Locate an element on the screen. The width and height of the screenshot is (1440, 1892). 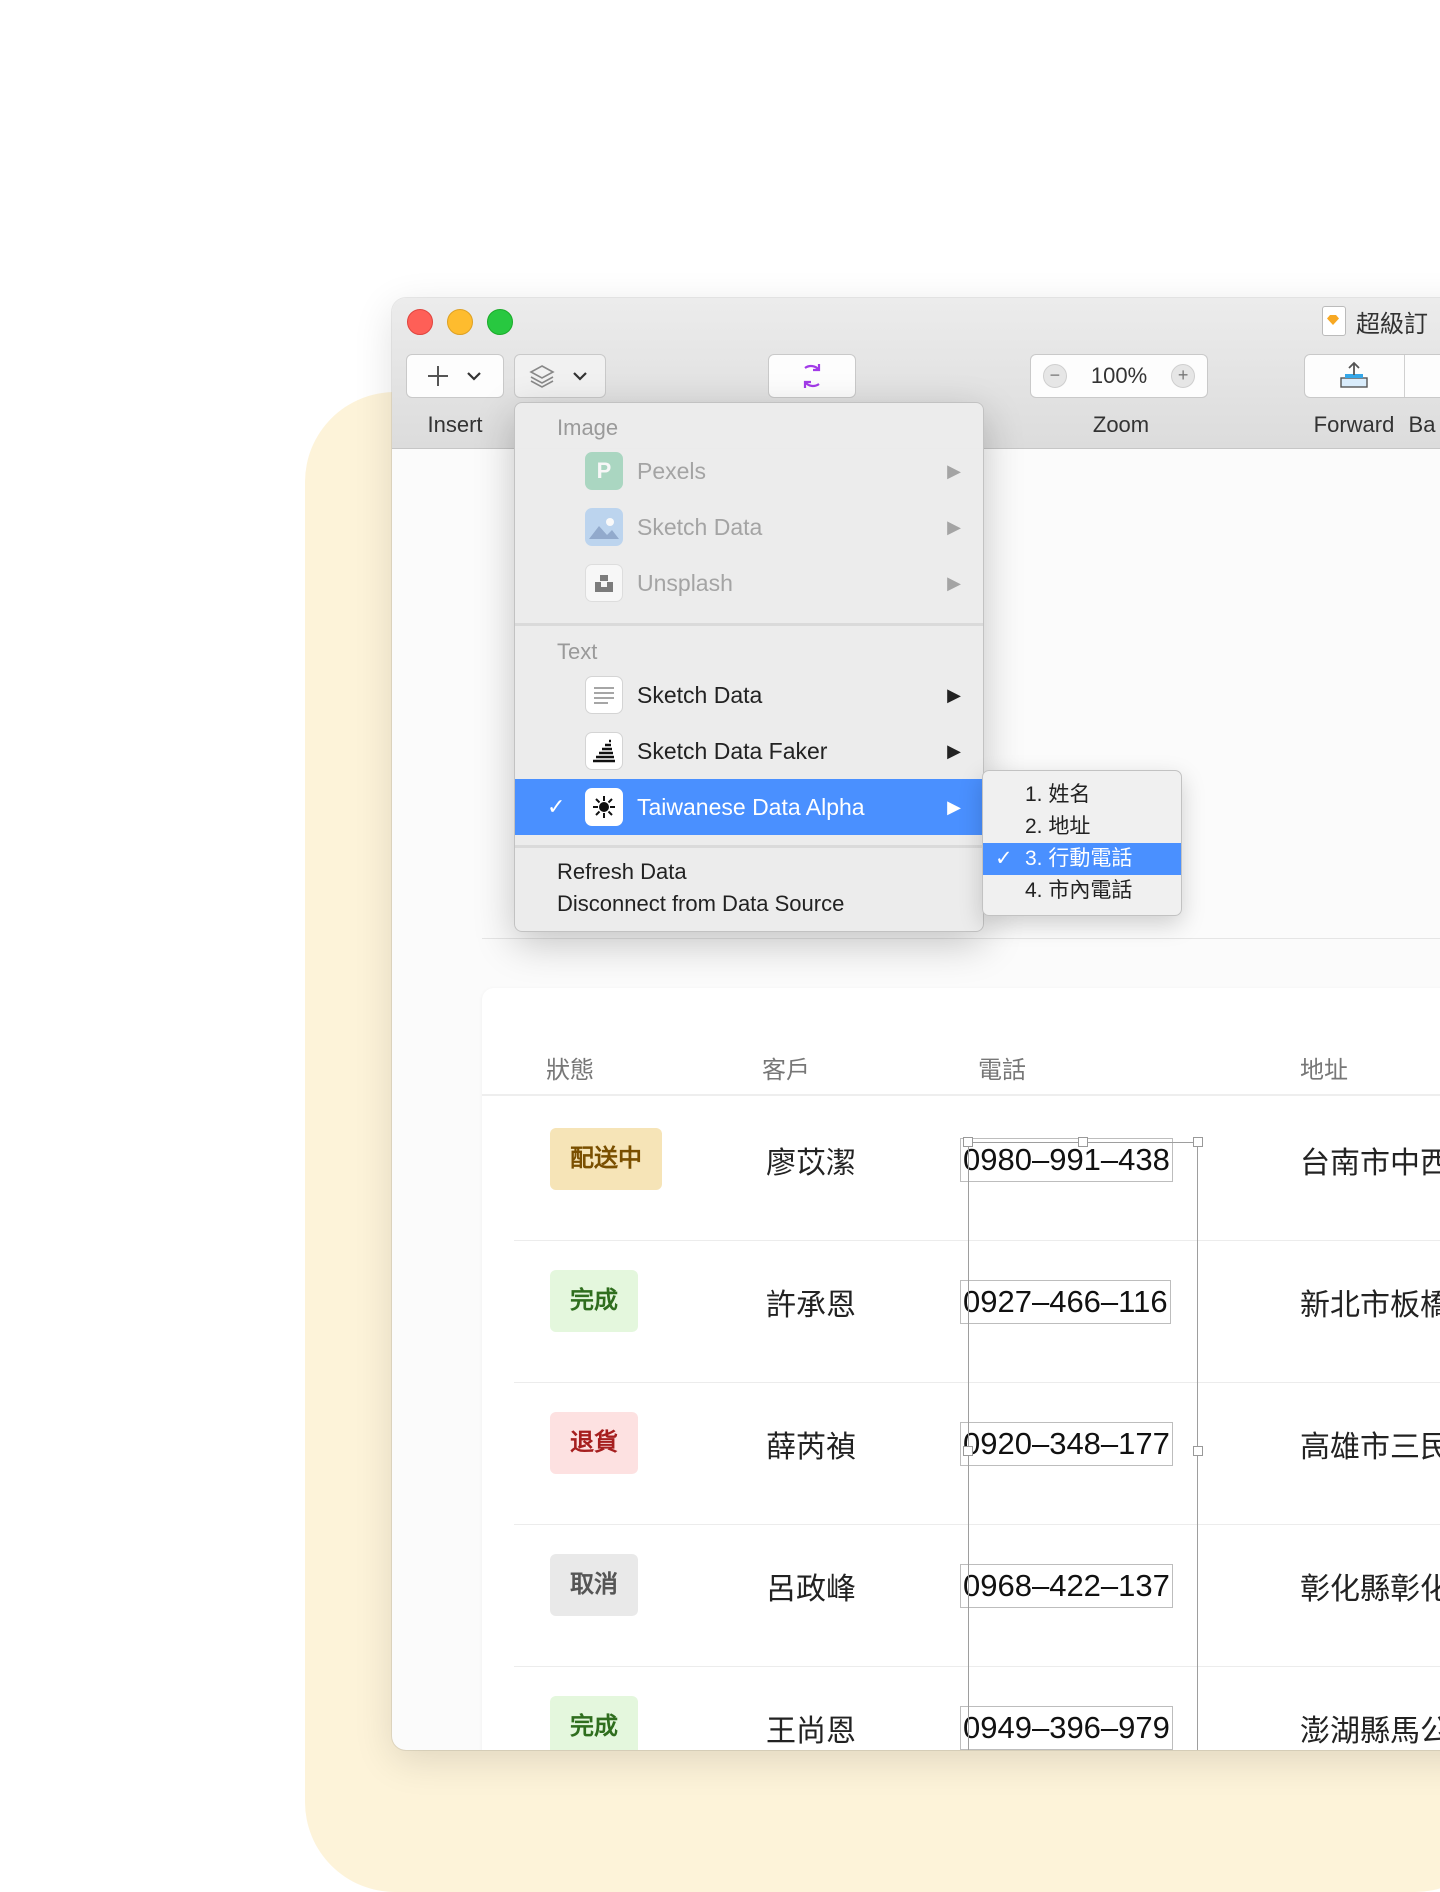
submenu-item-label: 1. 姓名 is located at coordinates (1057, 795).